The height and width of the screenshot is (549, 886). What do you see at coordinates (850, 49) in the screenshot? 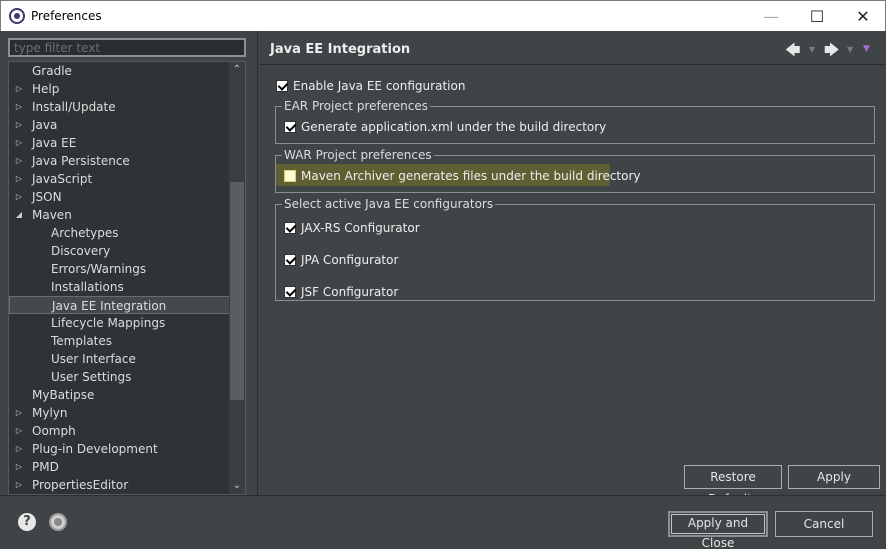
I see `forward-history-menu: ▼` at bounding box center [850, 49].